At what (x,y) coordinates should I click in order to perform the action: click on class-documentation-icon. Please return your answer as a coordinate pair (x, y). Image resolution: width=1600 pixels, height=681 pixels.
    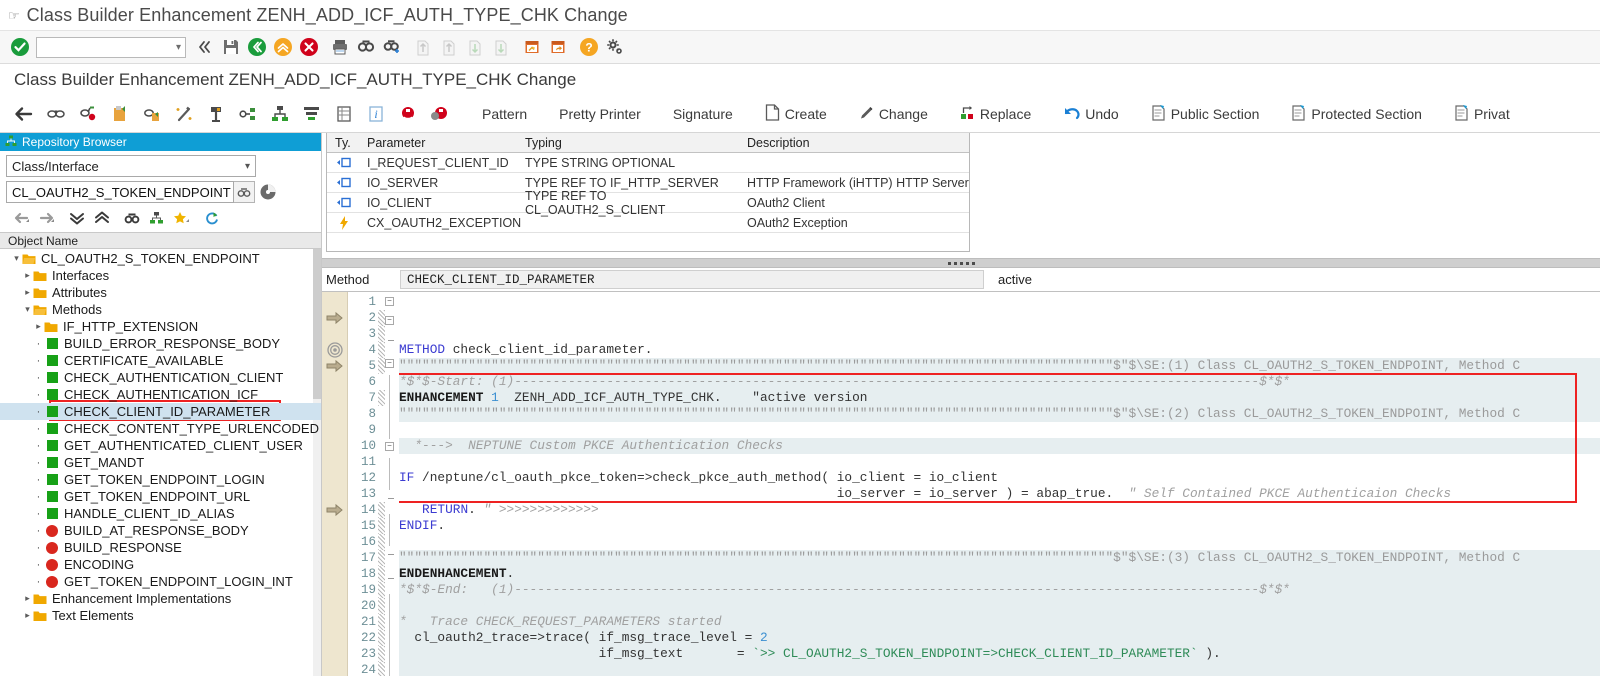
    Looking at the image, I should click on (344, 114).